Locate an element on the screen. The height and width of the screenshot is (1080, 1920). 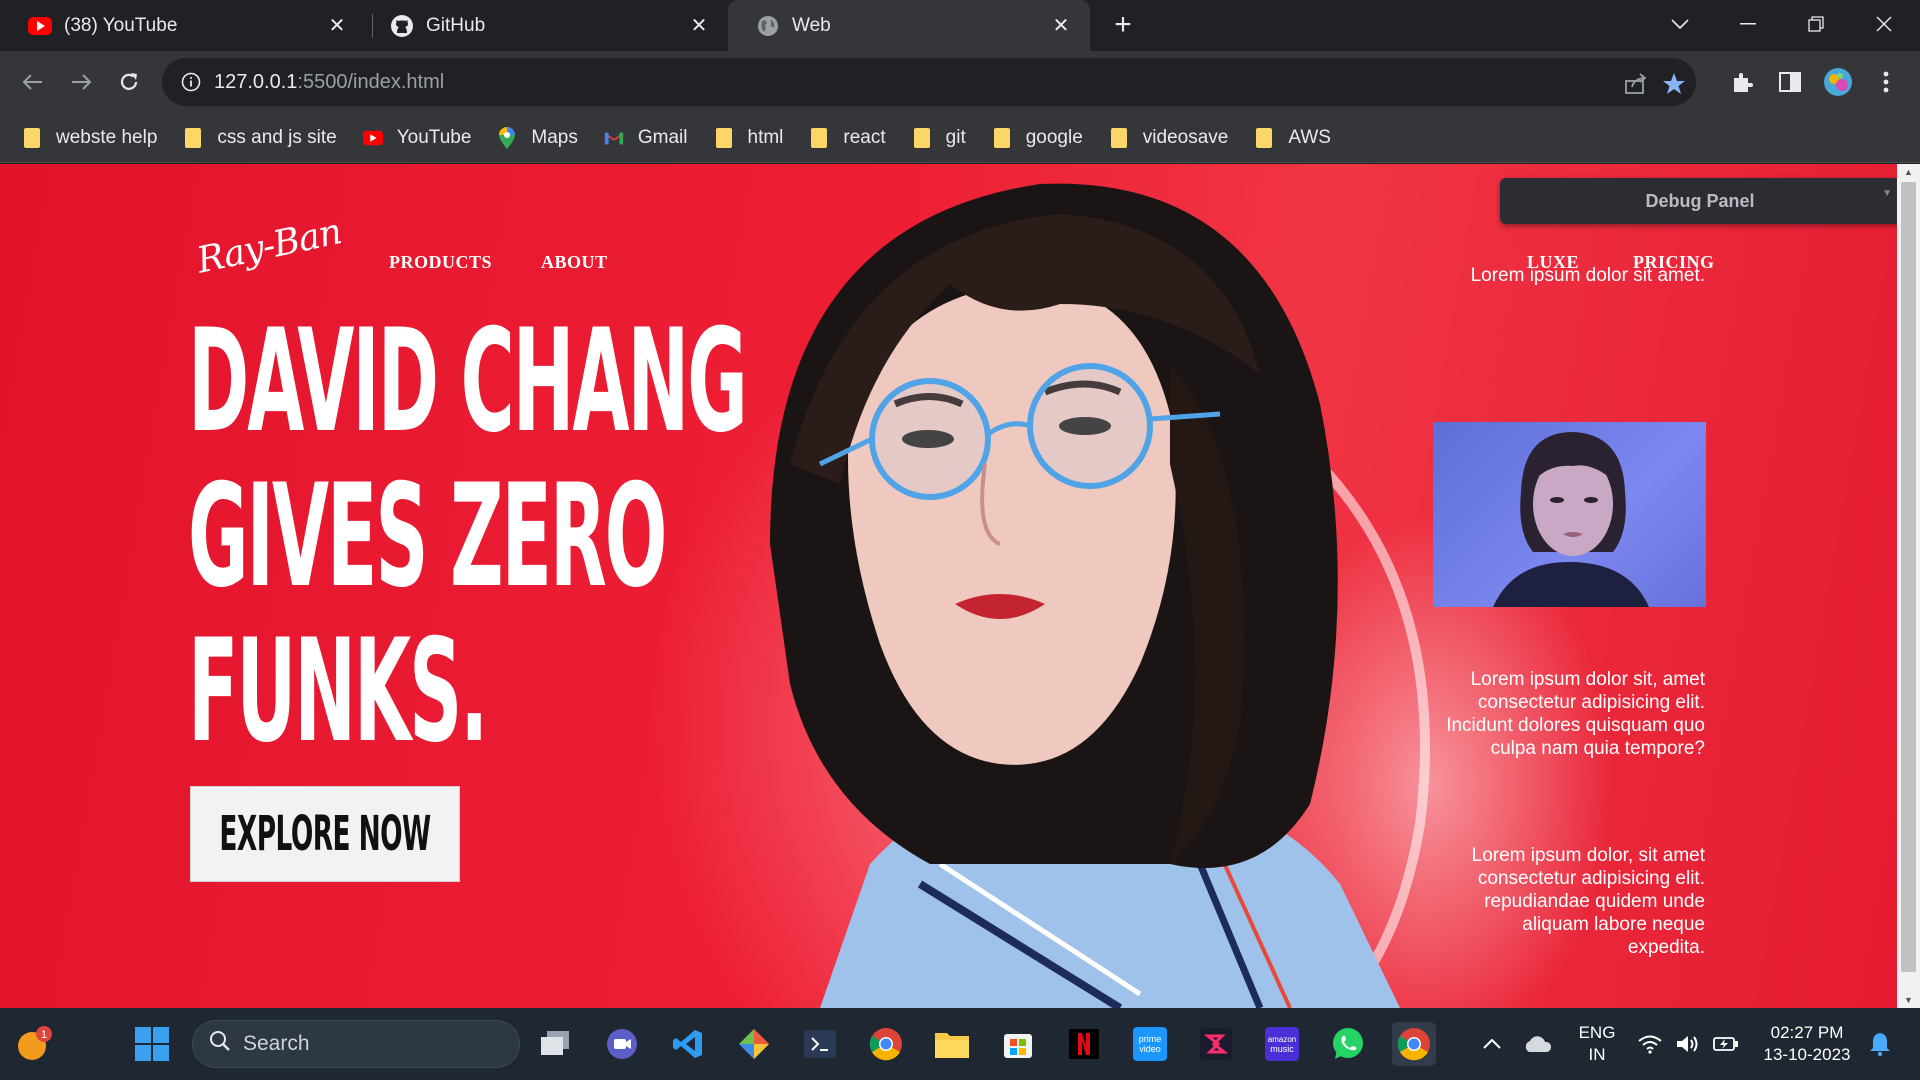
nav-about: ABOUT is located at coordinates (574, 262).